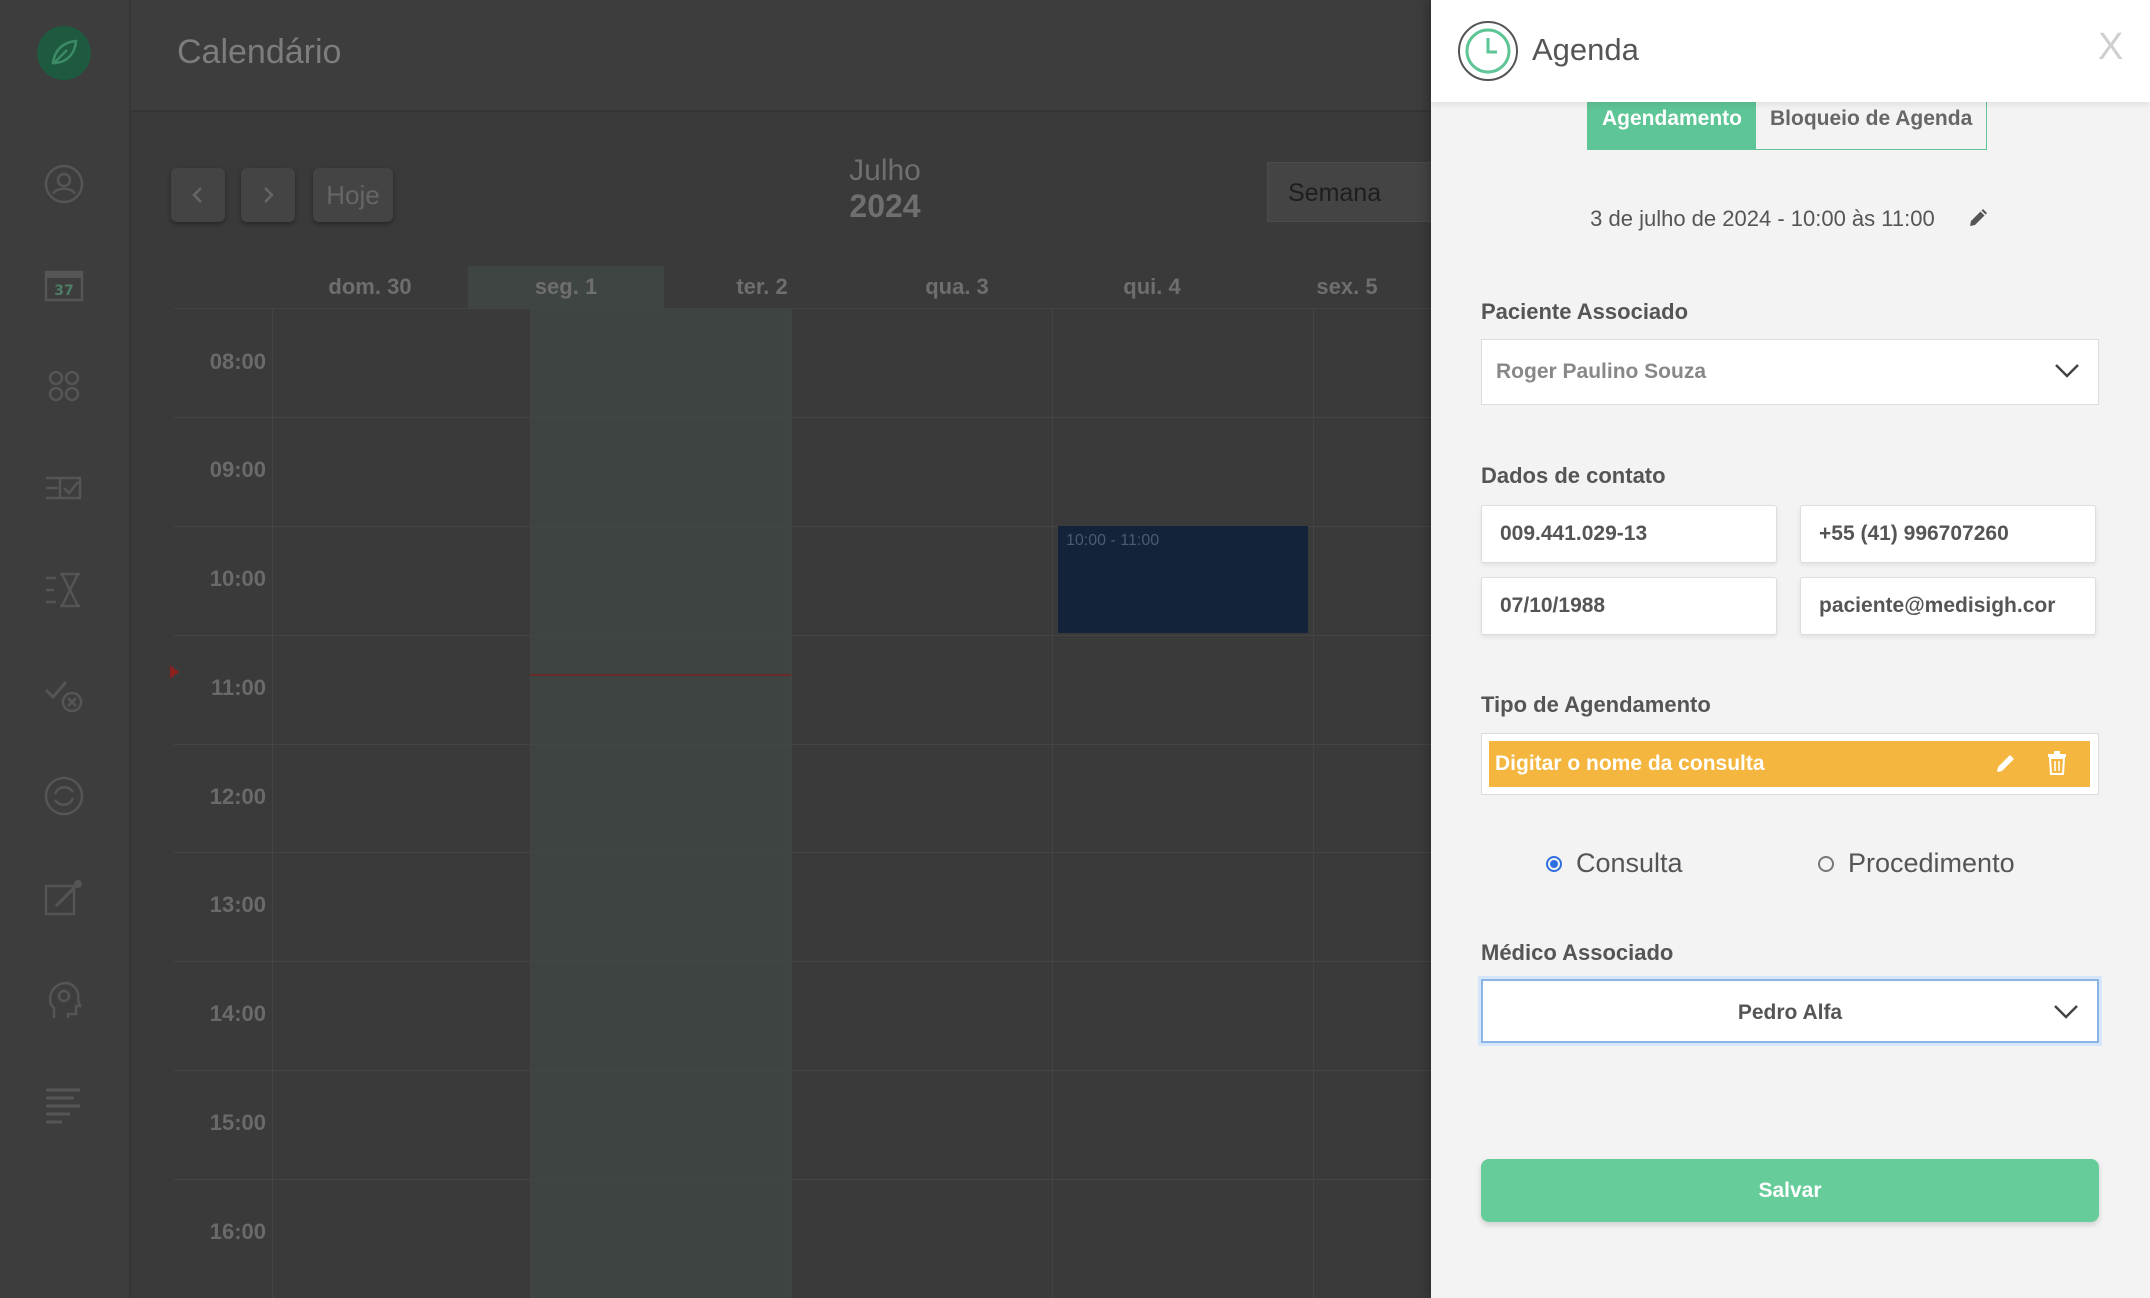 Image resolution: width=2150 pixels, height=1298 pixels. Describe the element at coordinates (1585, 311) in the screenshot. I see `patient-label: Paciente Associado` at that location.